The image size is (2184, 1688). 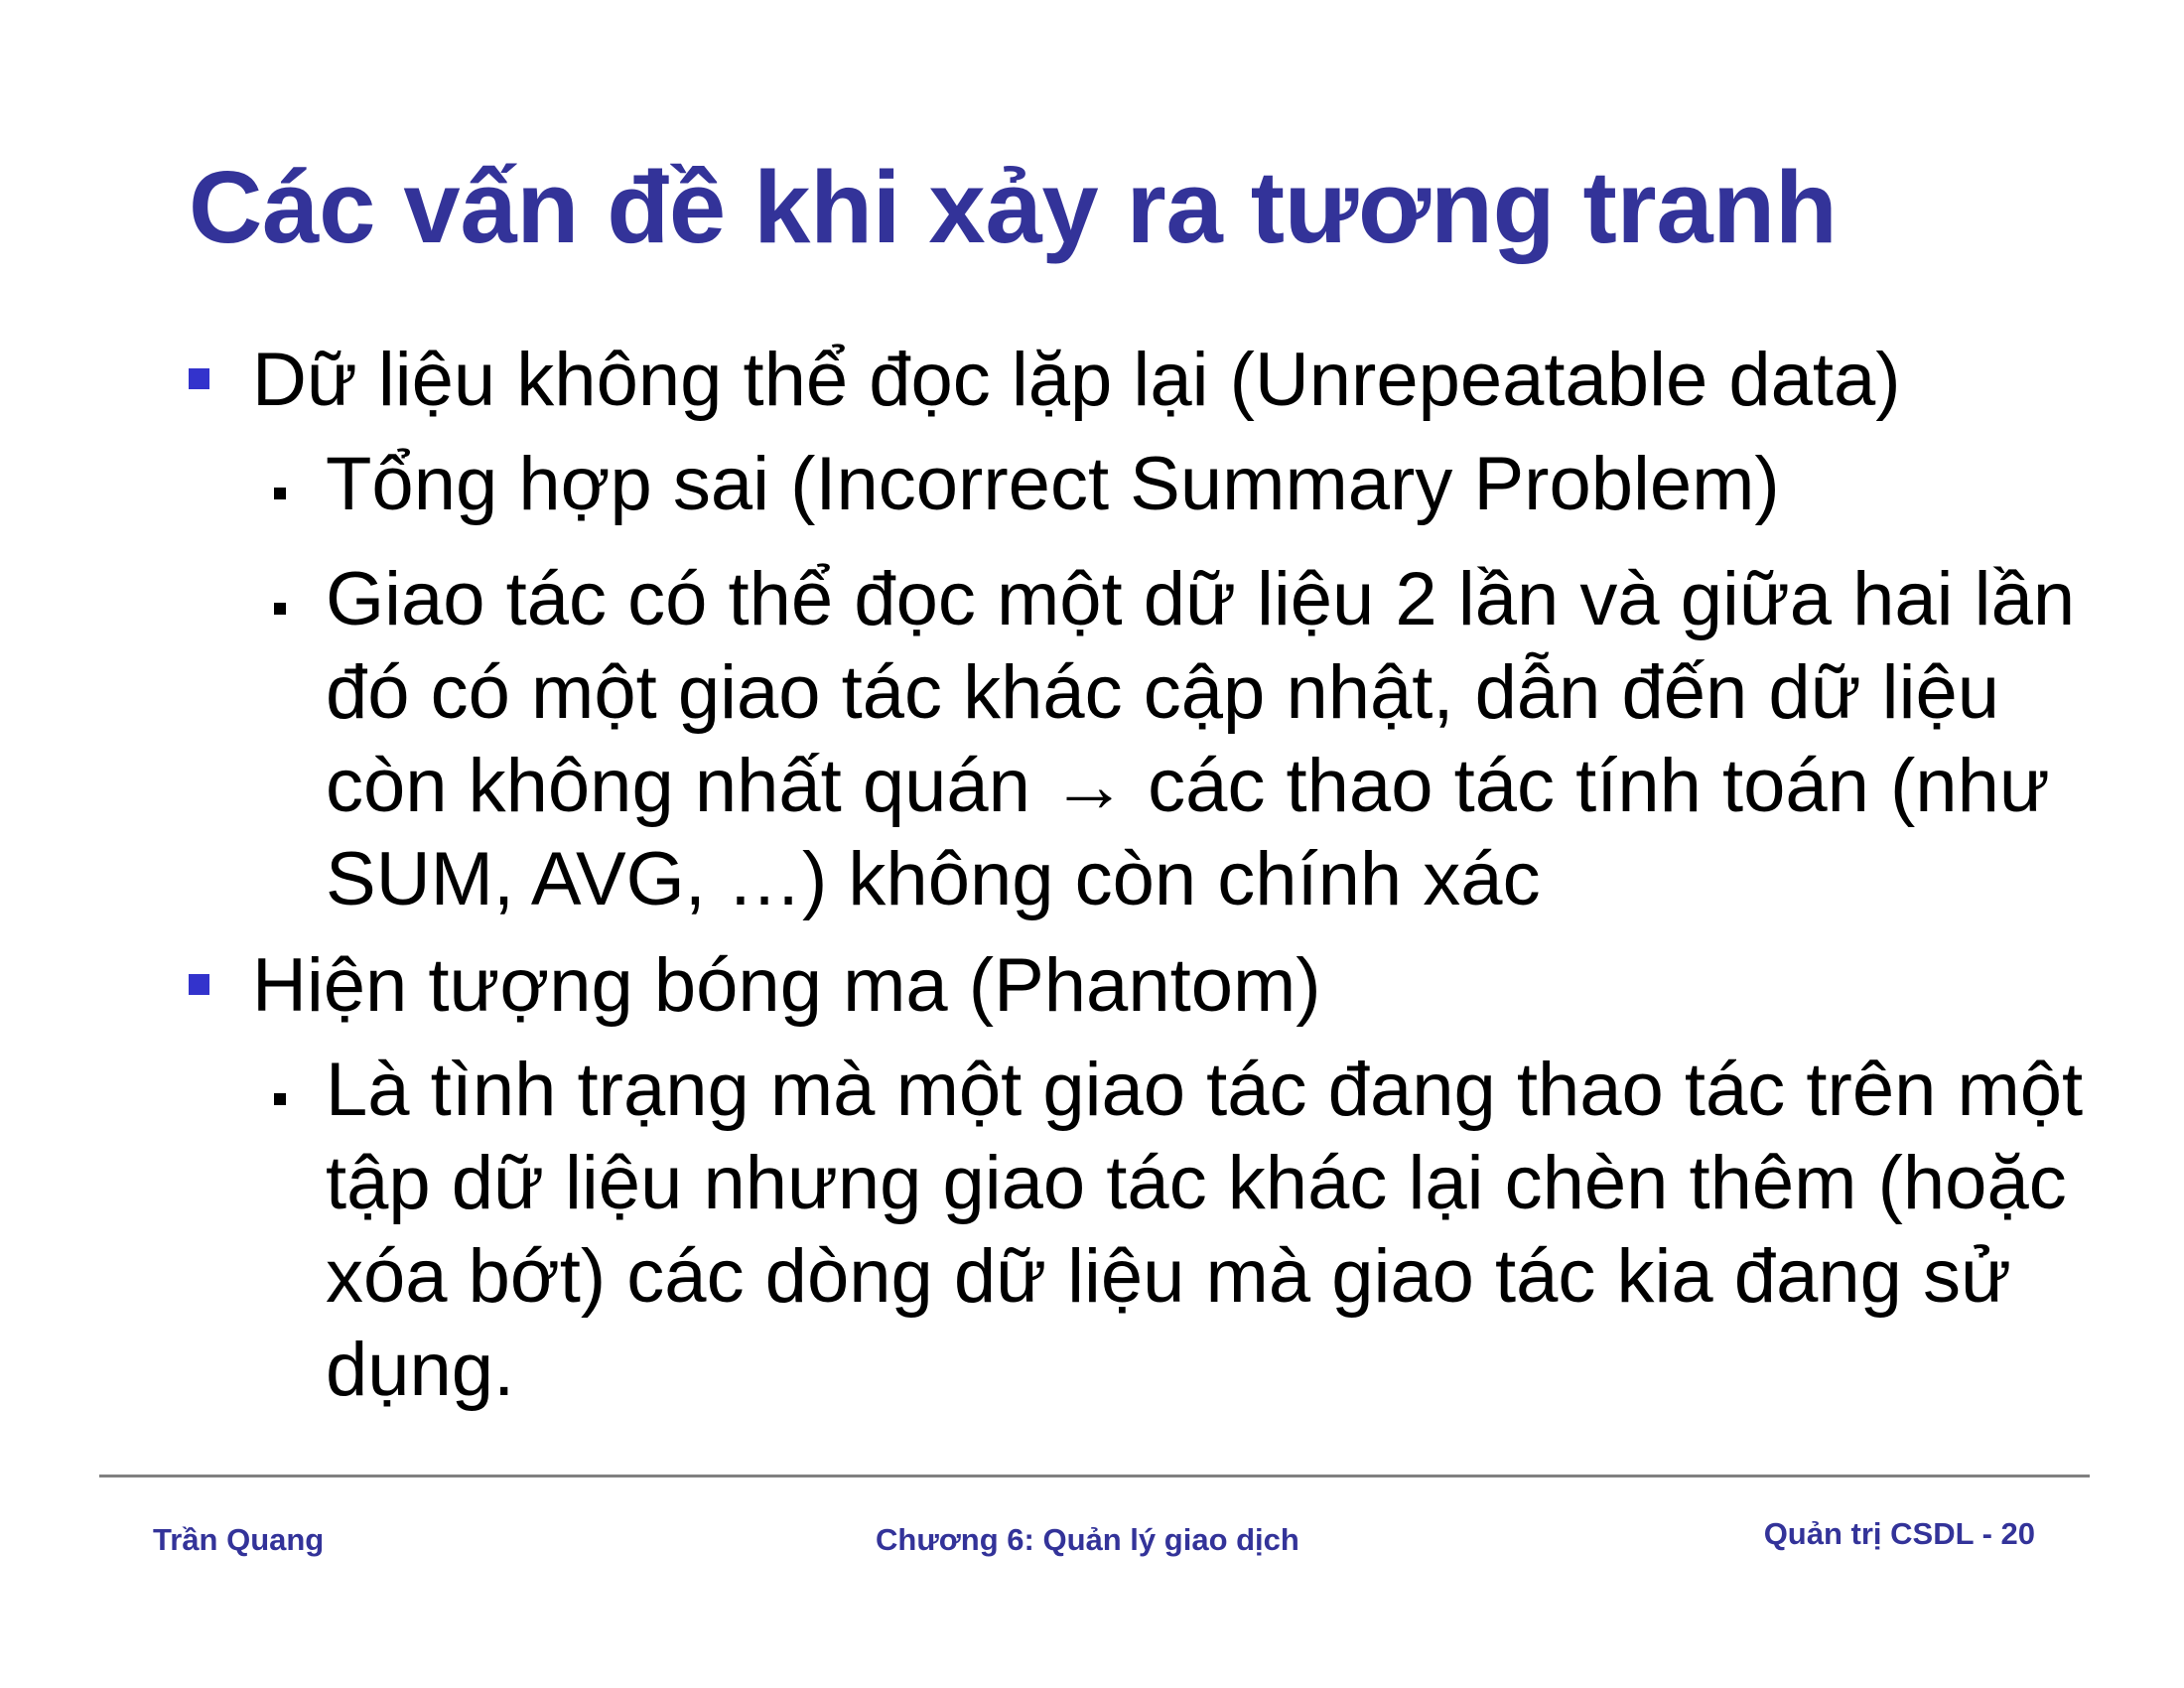 I want to click on bullet-phantom: Hiện tượng bóng ma (Phantom), so click(x=1132, y=986).